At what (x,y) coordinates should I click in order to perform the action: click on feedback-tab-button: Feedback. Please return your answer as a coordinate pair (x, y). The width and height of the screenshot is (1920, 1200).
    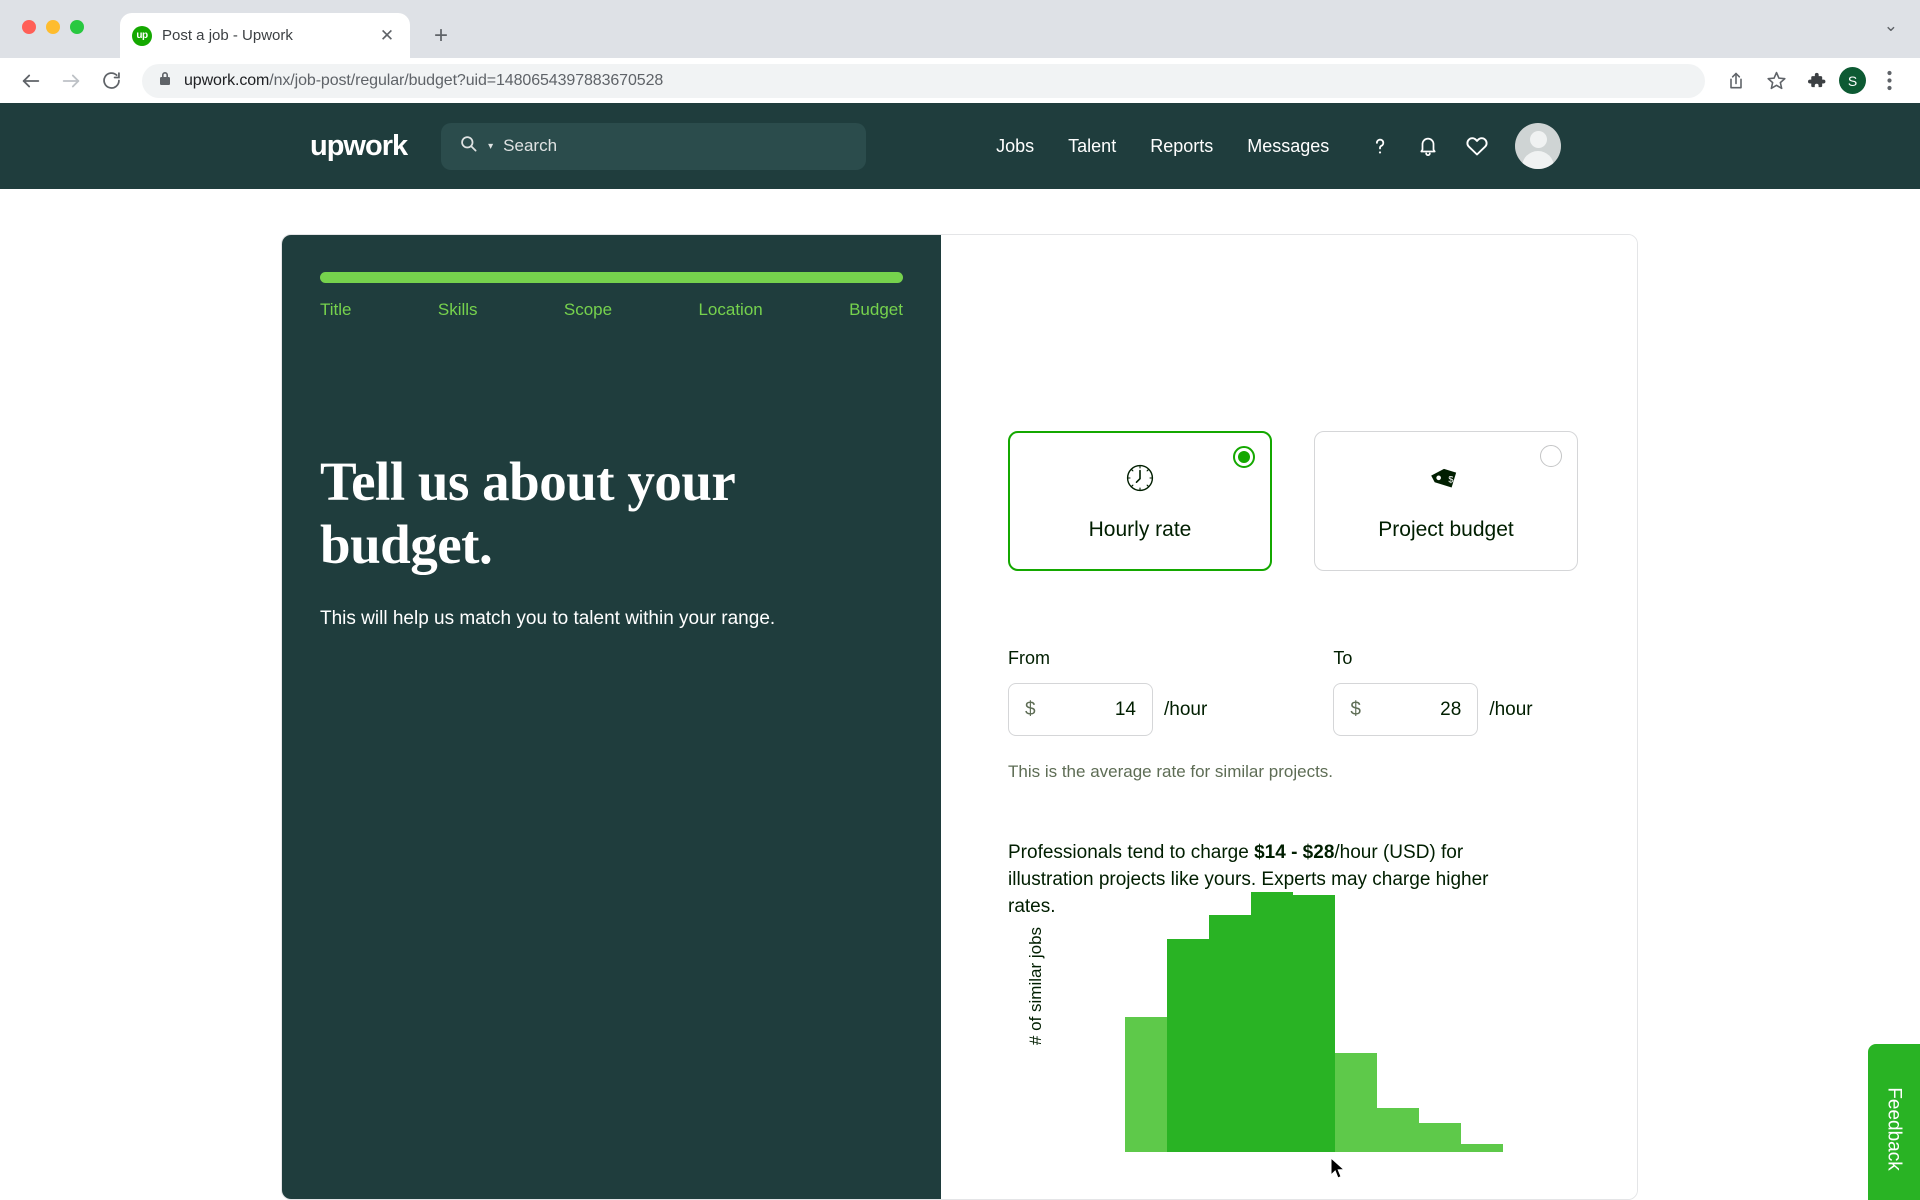
    Looking at the image, I should click on (1894, 1122).